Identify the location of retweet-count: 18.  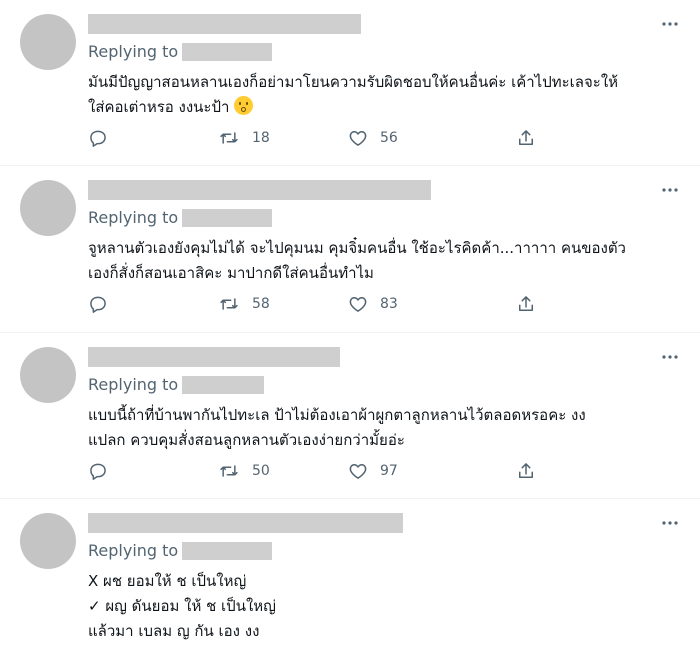
(261, 138).